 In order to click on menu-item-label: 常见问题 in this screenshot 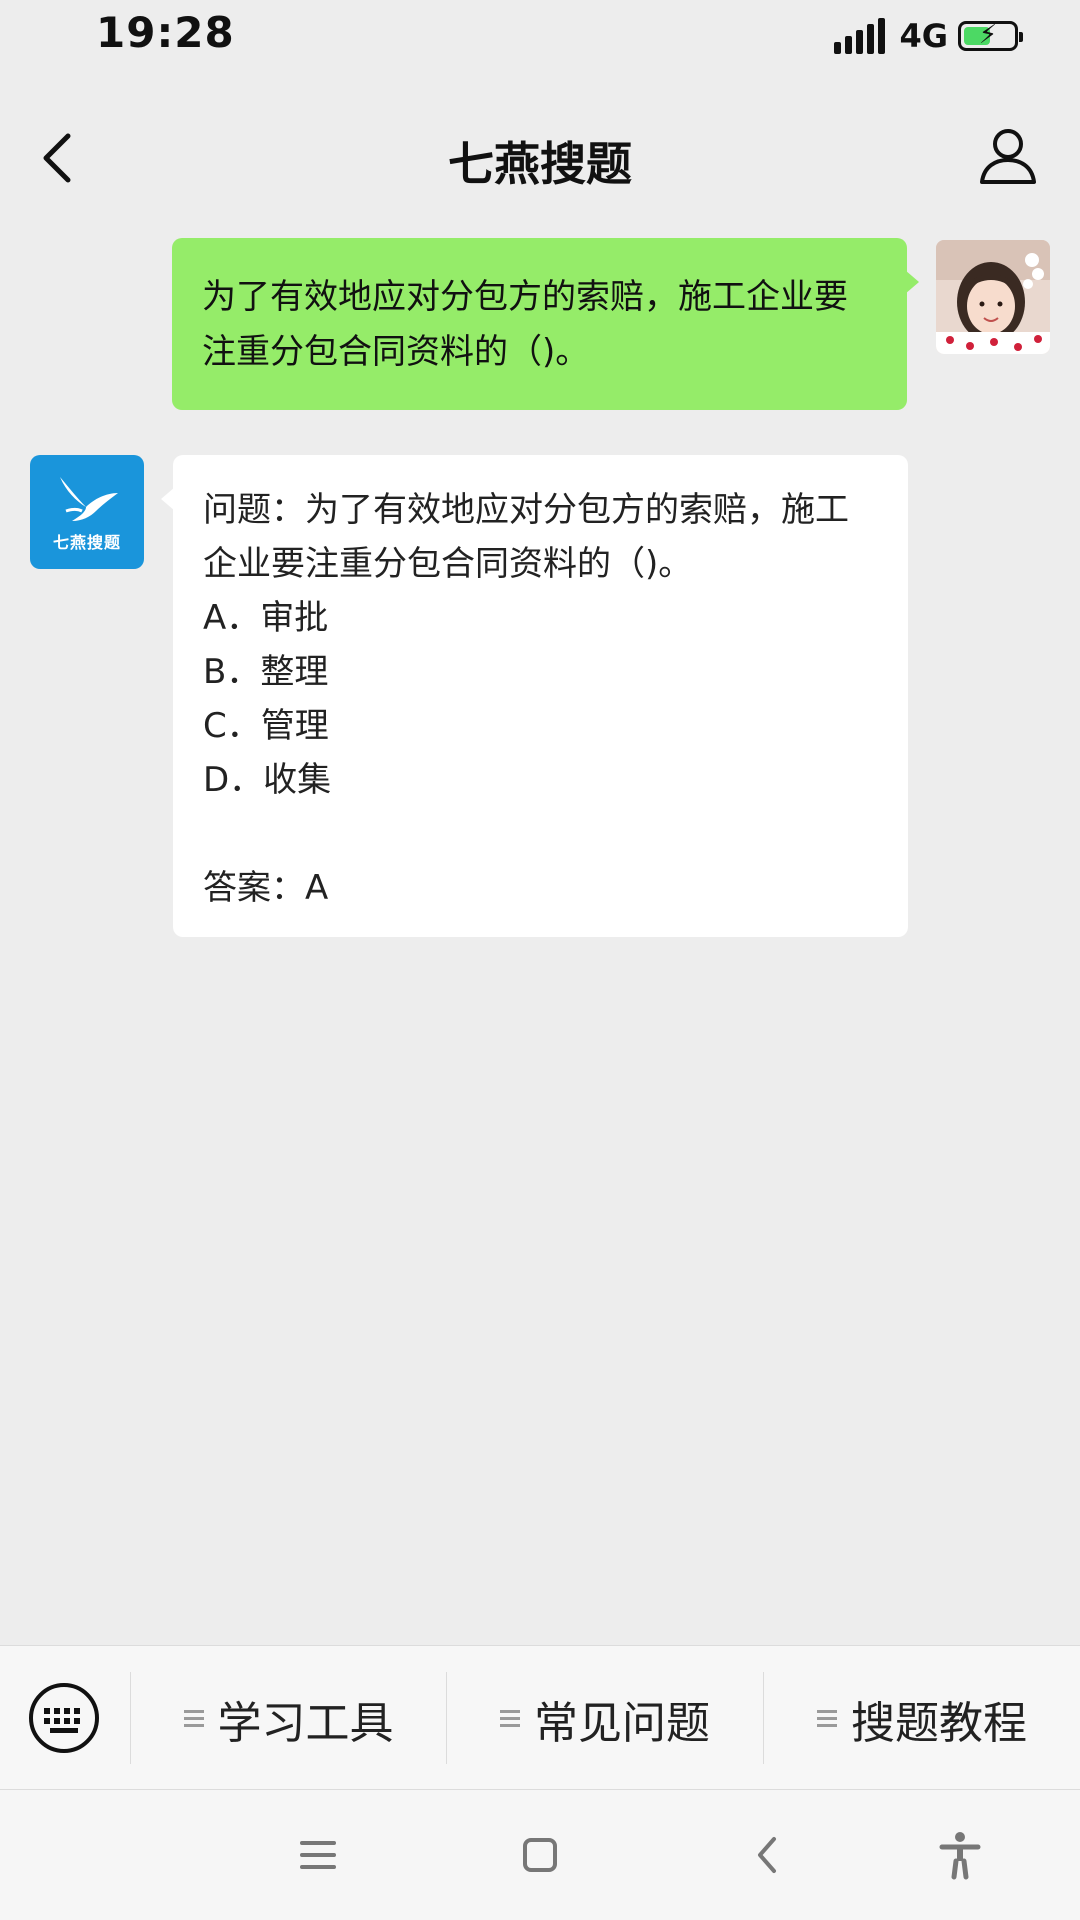, I will do `click(622, 1723)`.